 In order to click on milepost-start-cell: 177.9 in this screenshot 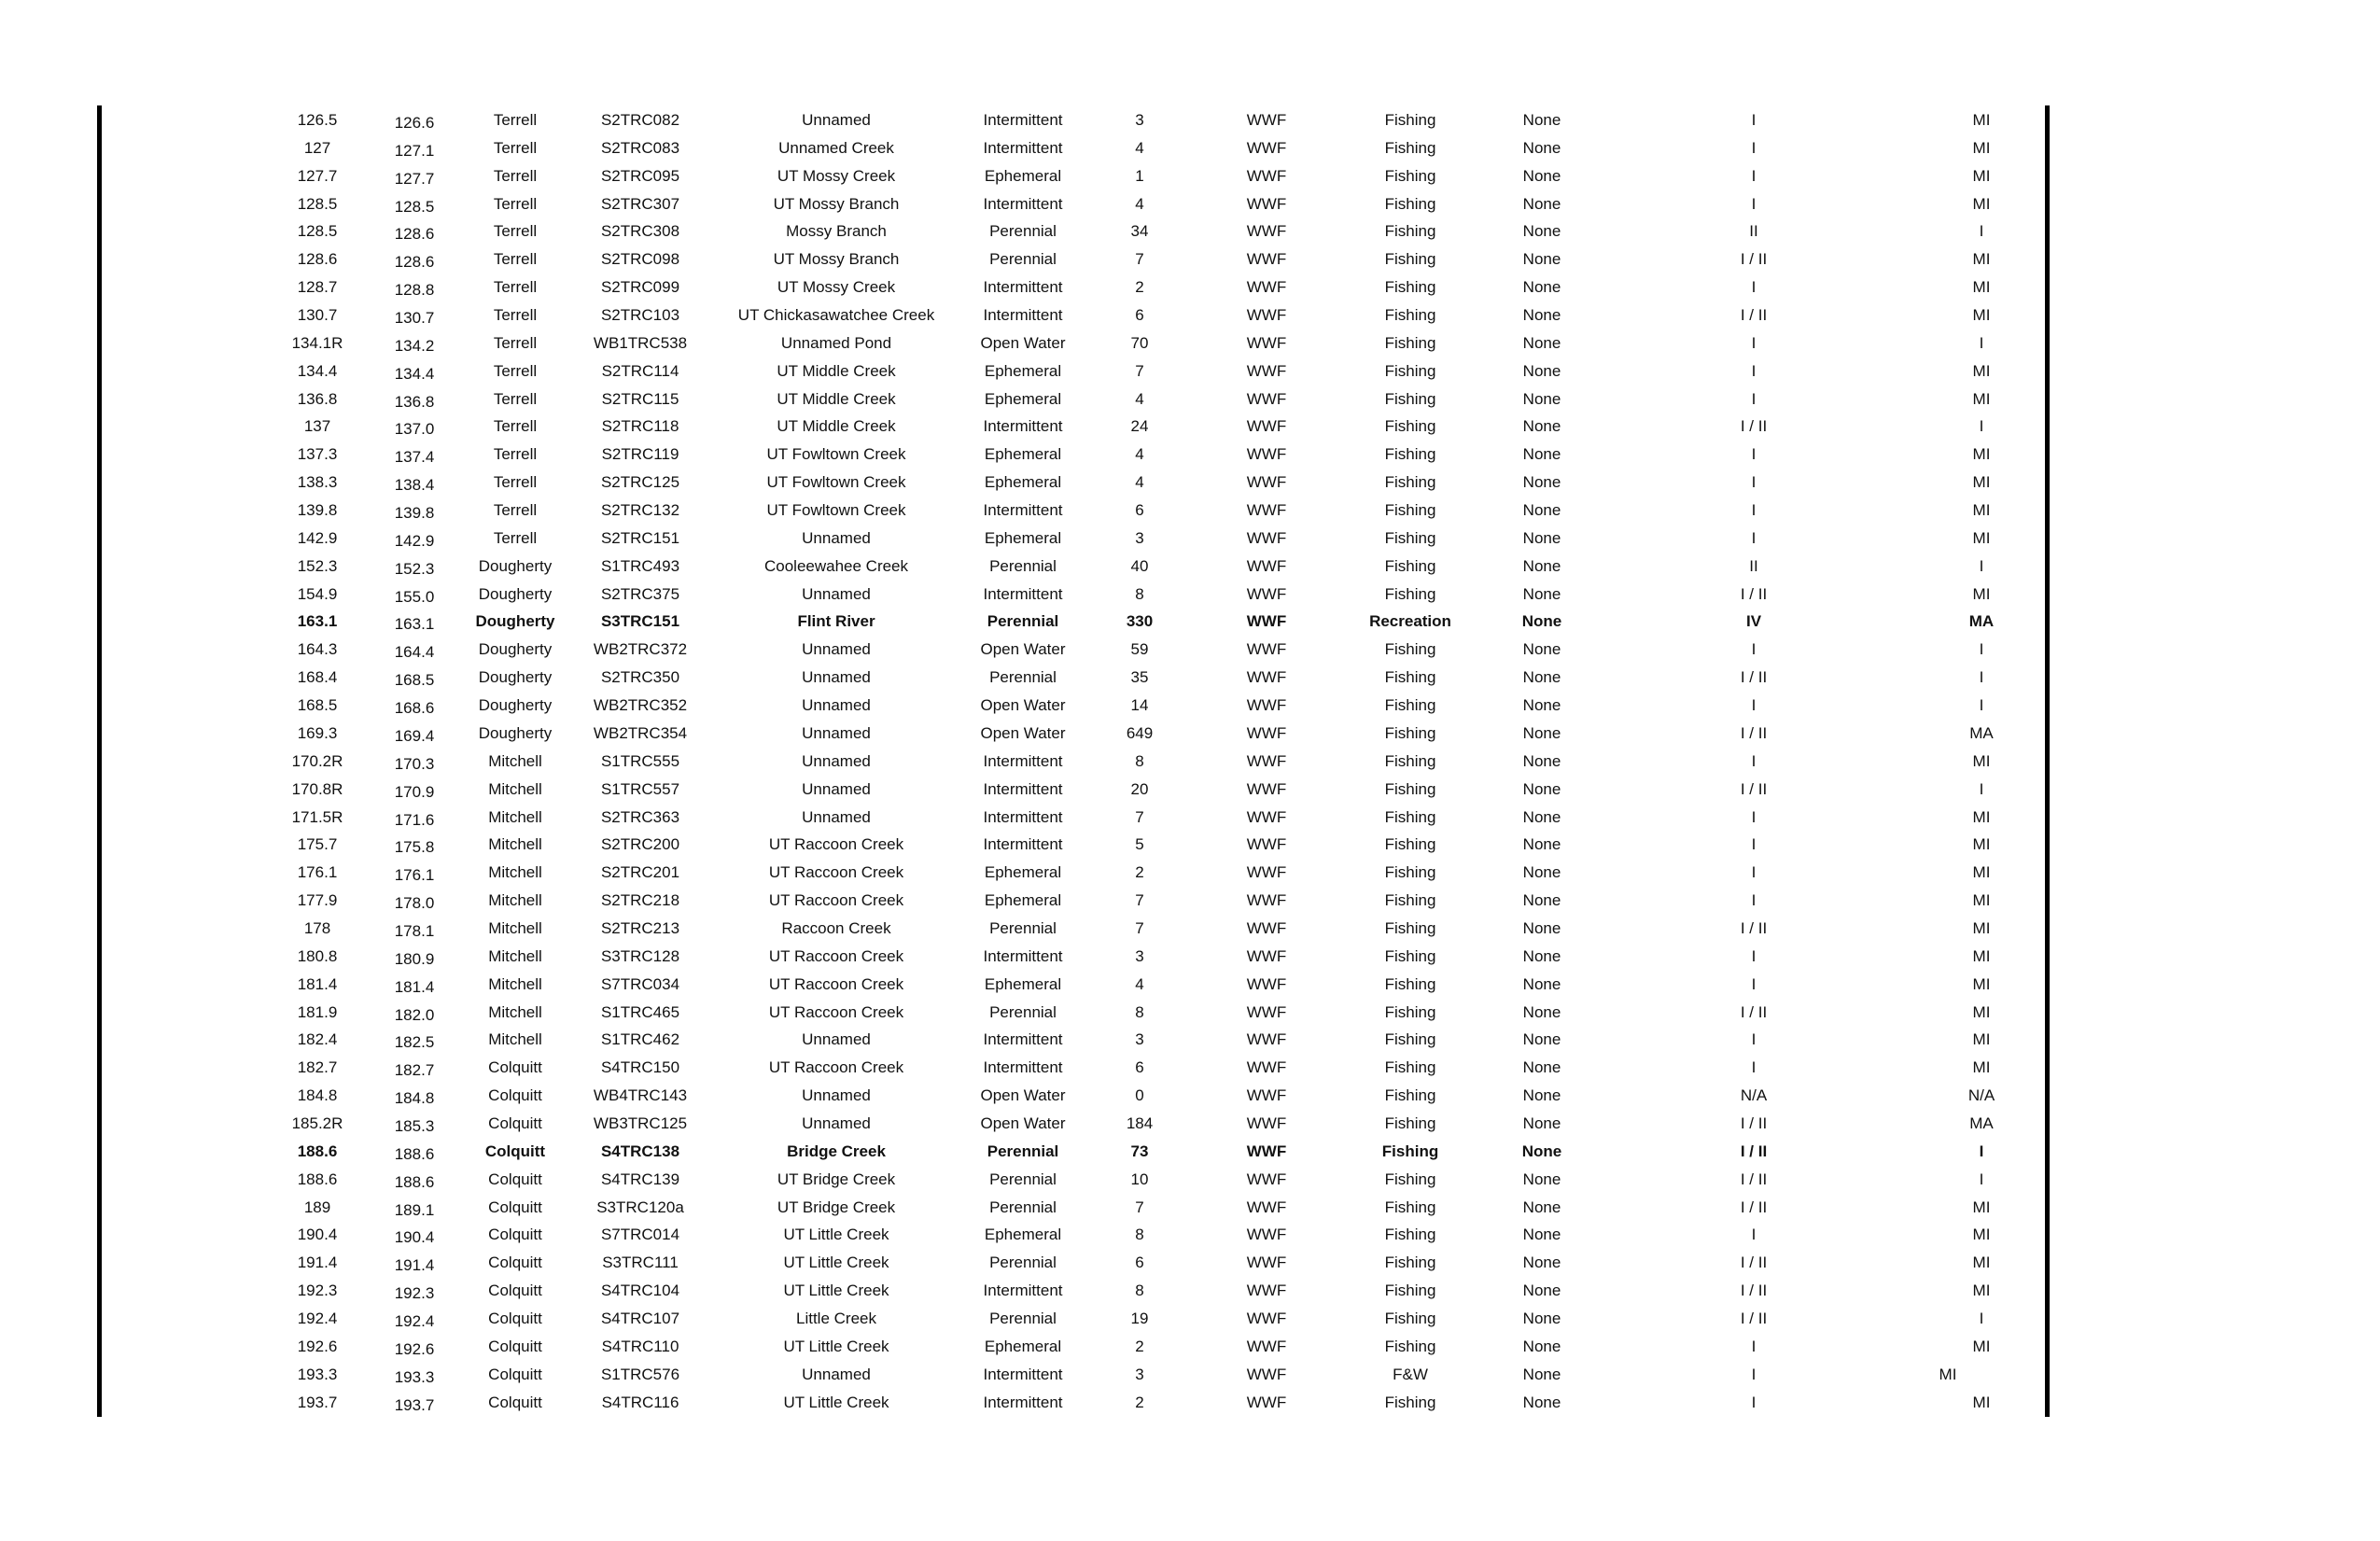, I will do `click(317, 900)`.